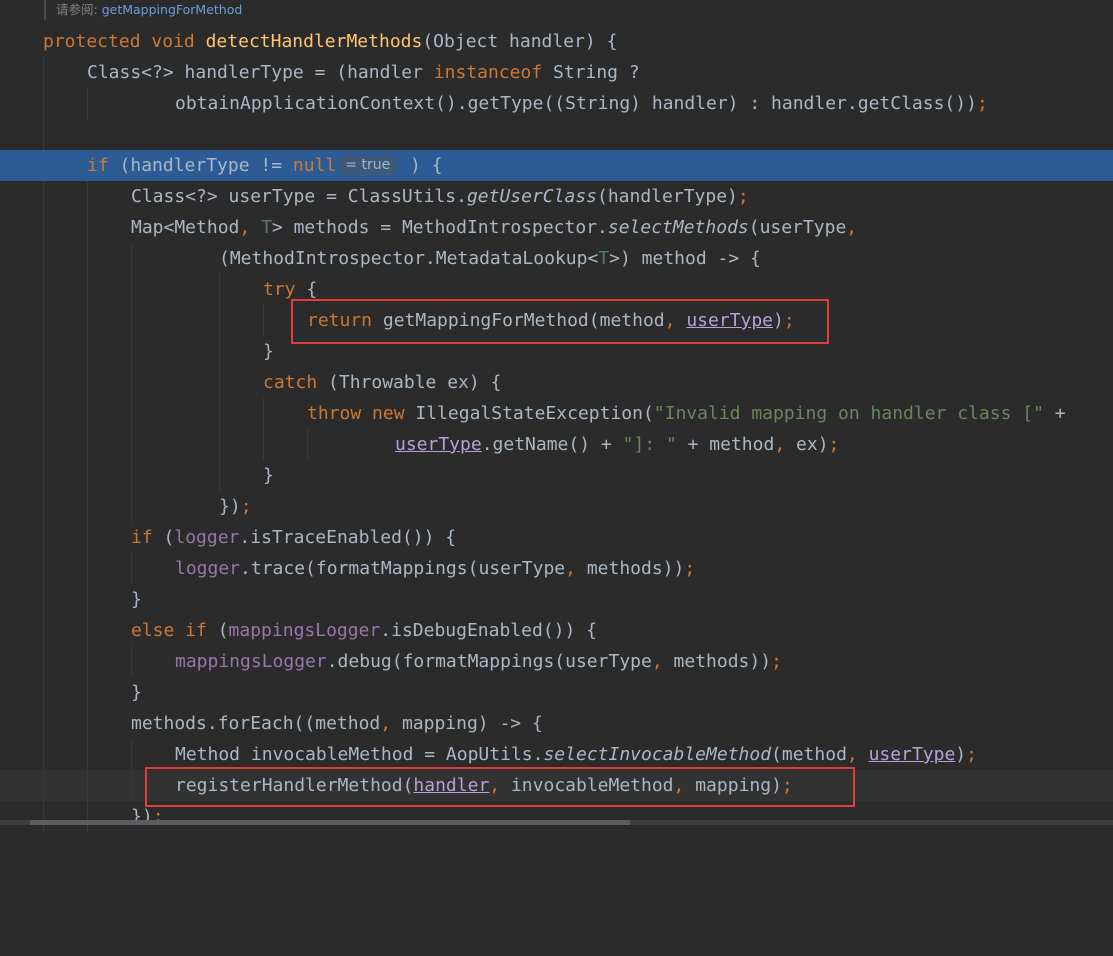 This screenshot has height=956, width=1113. Describe the element at coordinates (552, 444) in the screenshot. I see `code-text: .getName() +` at that location.